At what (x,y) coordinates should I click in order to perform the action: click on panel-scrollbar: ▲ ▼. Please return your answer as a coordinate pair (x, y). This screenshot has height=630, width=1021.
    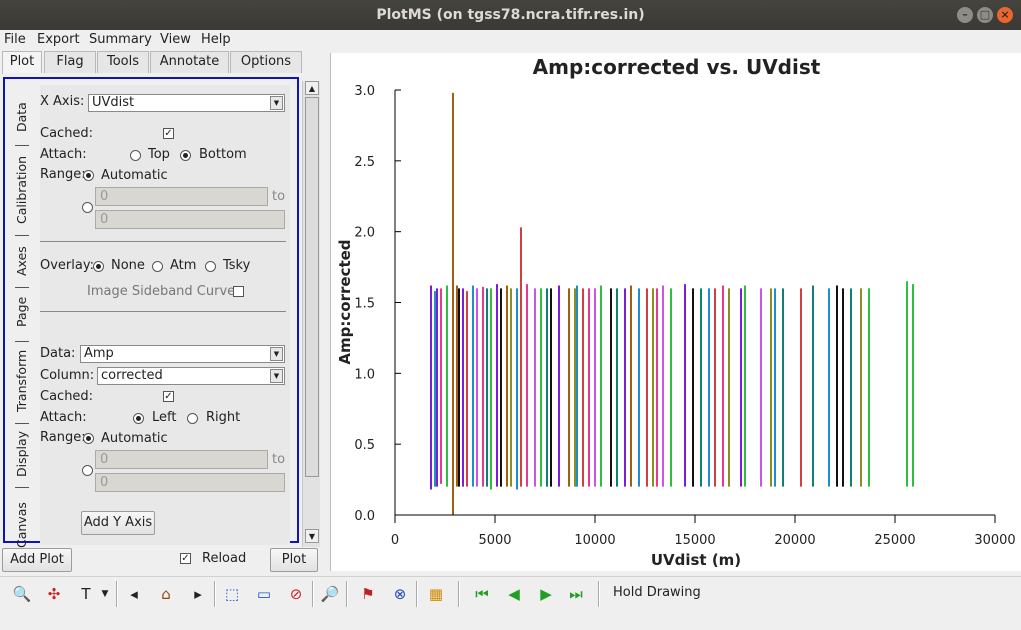
    Looking at the image, I should click on (311, 314).